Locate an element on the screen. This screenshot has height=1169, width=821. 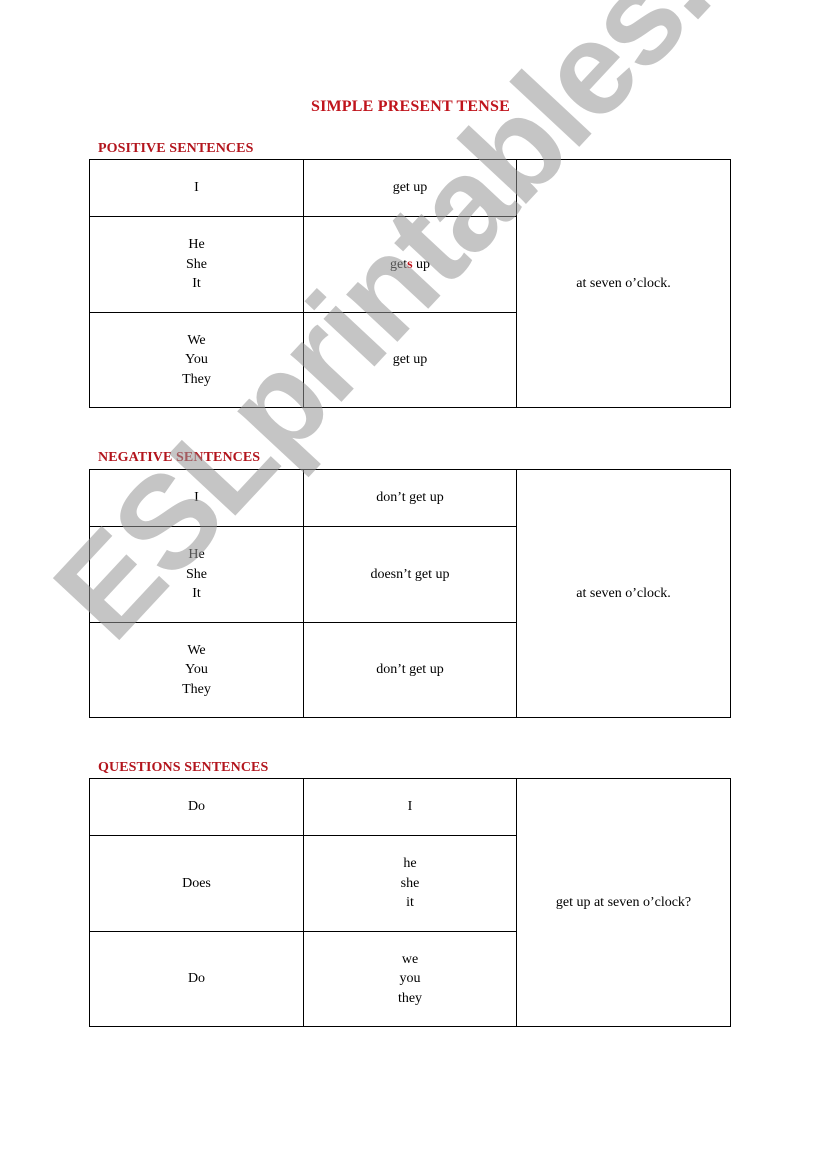
auxiliary-cell: Does is located at coordinates (196, 883).